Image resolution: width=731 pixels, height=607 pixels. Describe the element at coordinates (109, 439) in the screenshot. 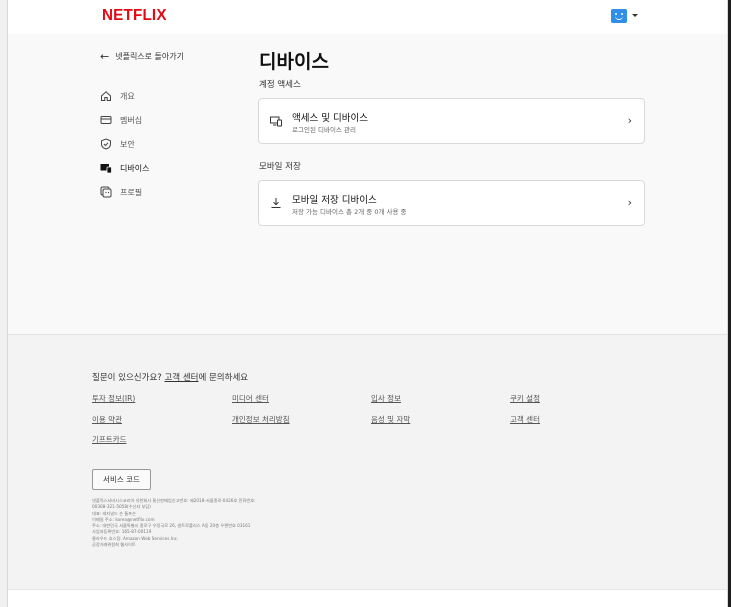

I see `footer-link: 기프트카드` at that location.